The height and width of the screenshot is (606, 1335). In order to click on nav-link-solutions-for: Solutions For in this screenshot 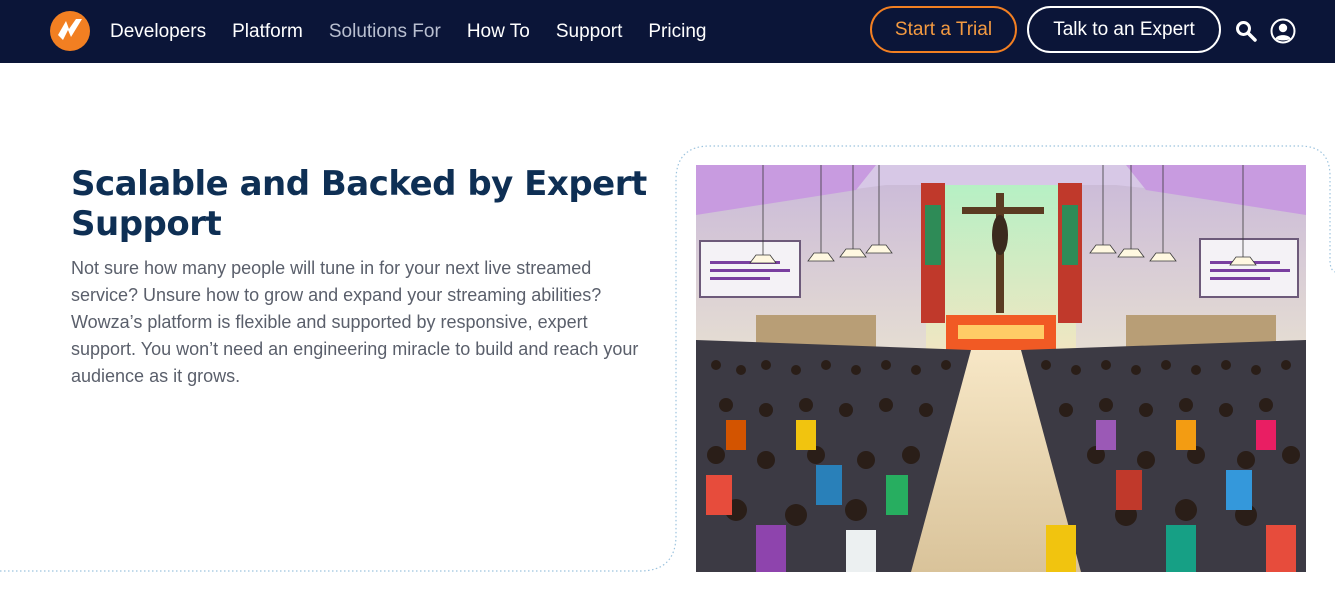, I will do `click(385, 32)`.